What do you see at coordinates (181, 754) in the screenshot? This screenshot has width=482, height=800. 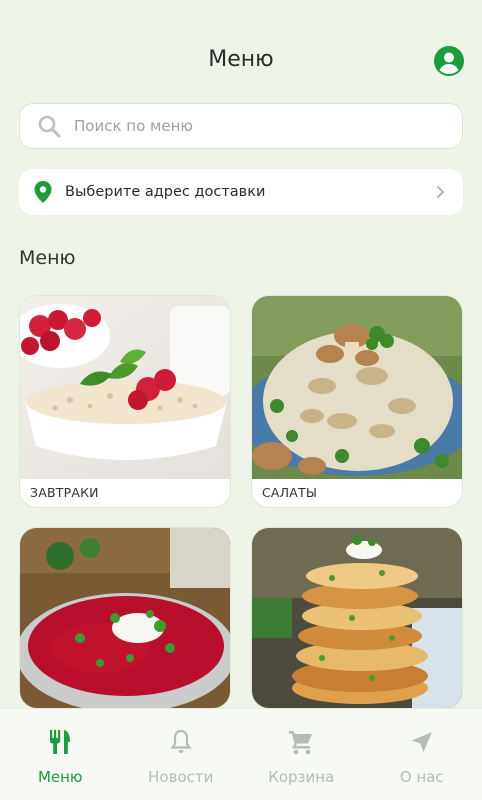 I see `nav-item-news: Новости` at bounding box center [181, 754].